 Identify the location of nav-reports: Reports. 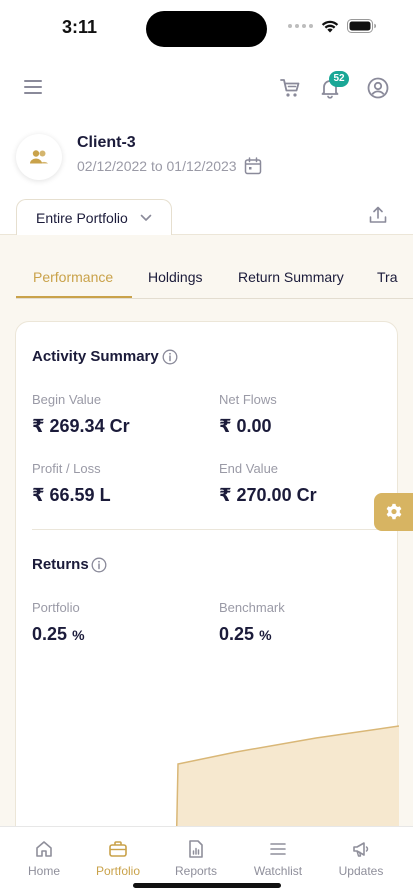
(196, 858).